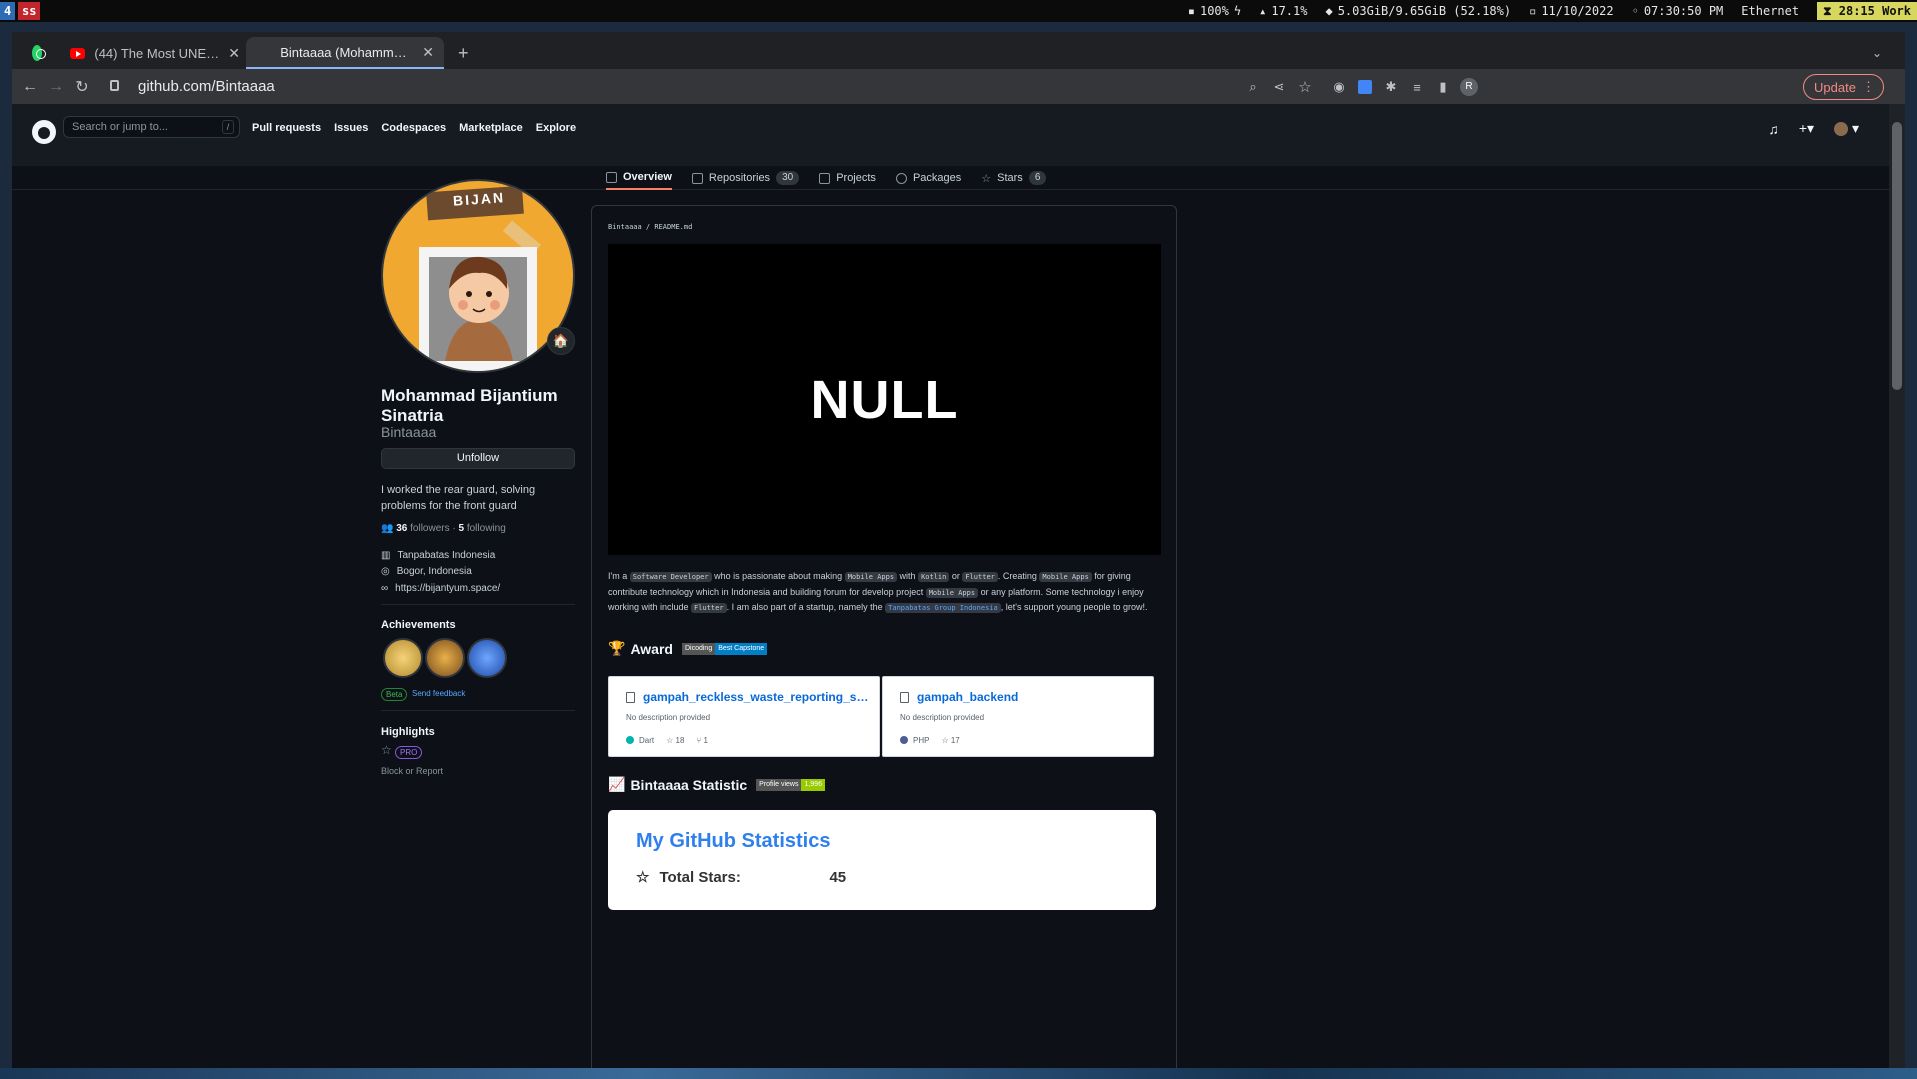  What do you see at coordinates (1037, 178) in the screenshot?
I see `stars-count: 6` at bounding box center [1037, 178].